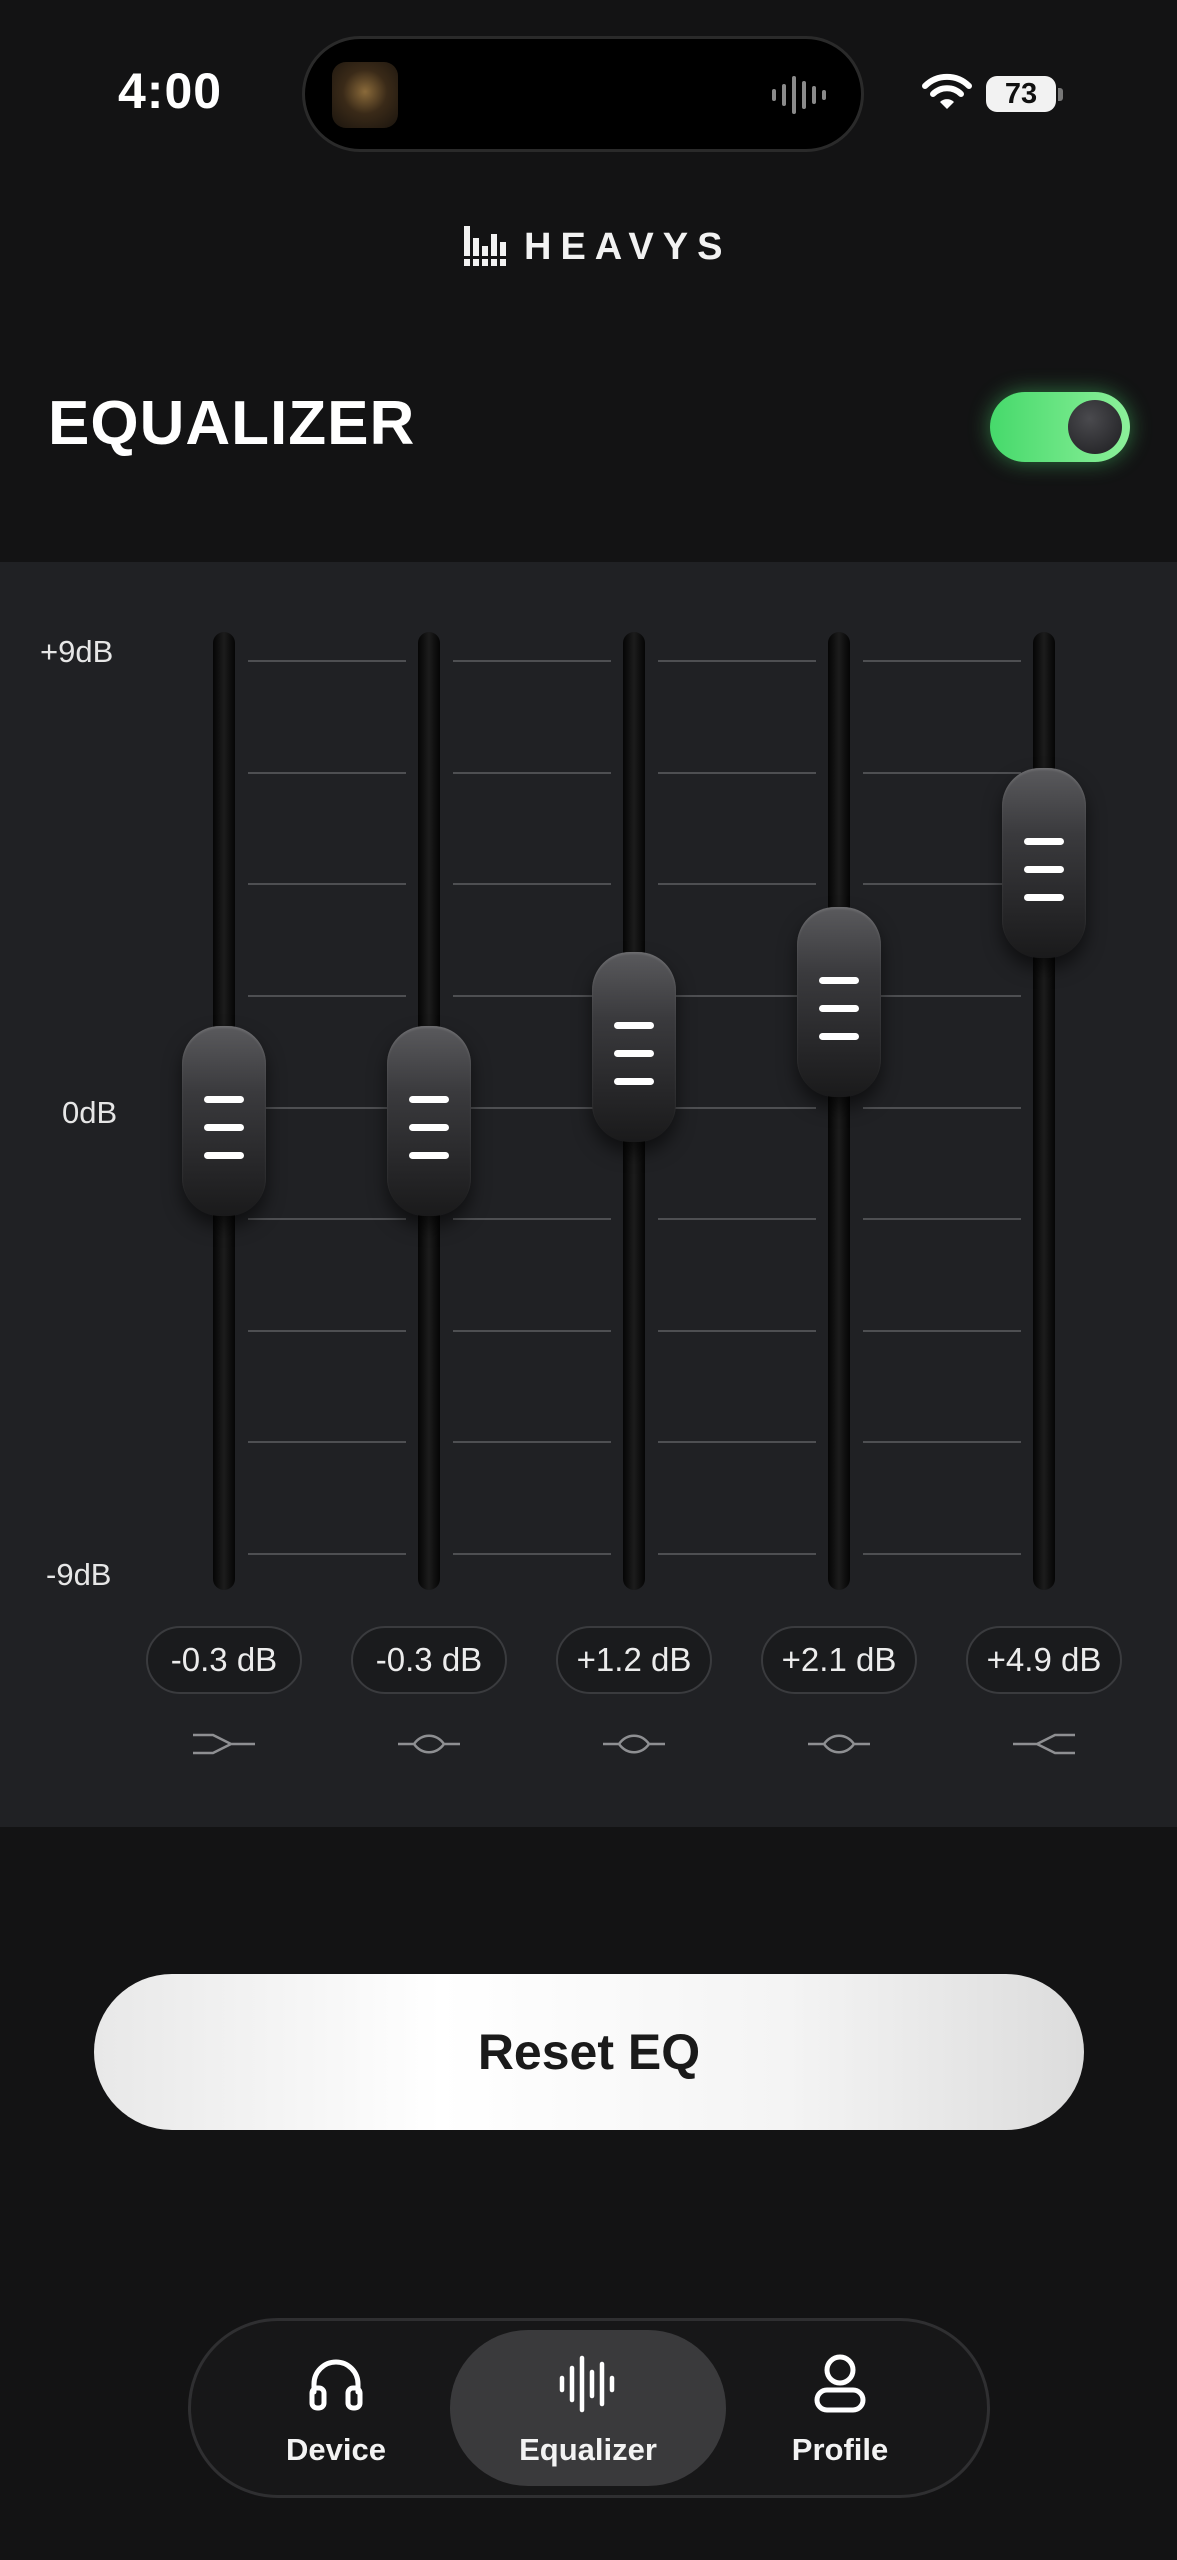 Image resolution: width=1177 pixels, height=2560 pixels. Describe the element at coordinates (485, 246) in the screenshot. I see `brand-logo-icon` at that location.